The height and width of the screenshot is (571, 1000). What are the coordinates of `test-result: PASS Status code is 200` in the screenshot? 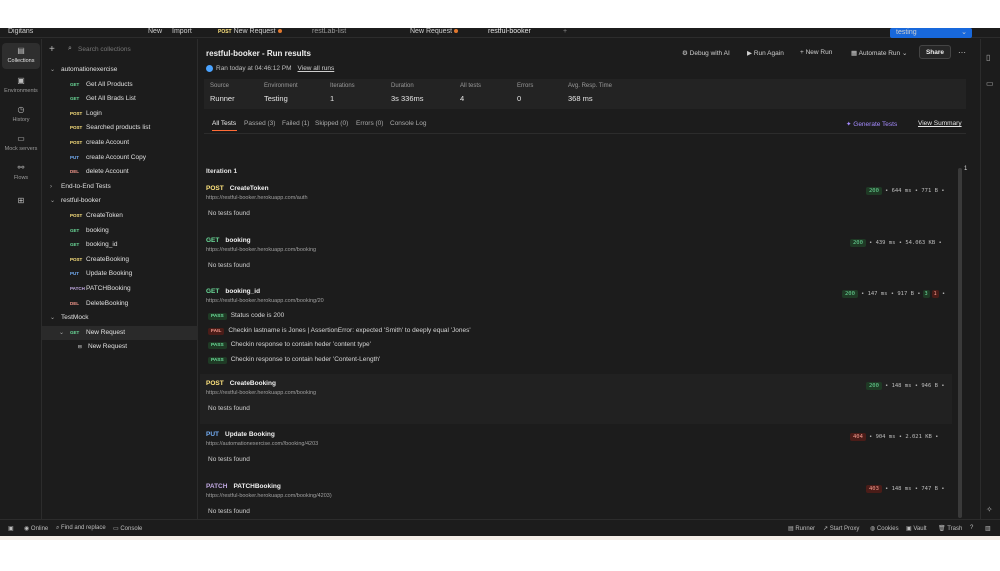 It's located at (246, 316).